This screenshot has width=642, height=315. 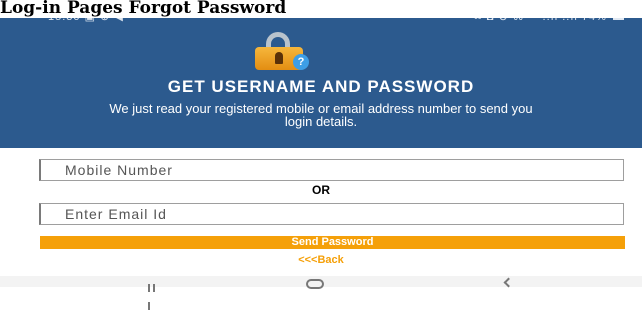 What do you see at coordinates (315, 284) in the screenshot?
I see `home-icon` at bounding box center [315, 284].